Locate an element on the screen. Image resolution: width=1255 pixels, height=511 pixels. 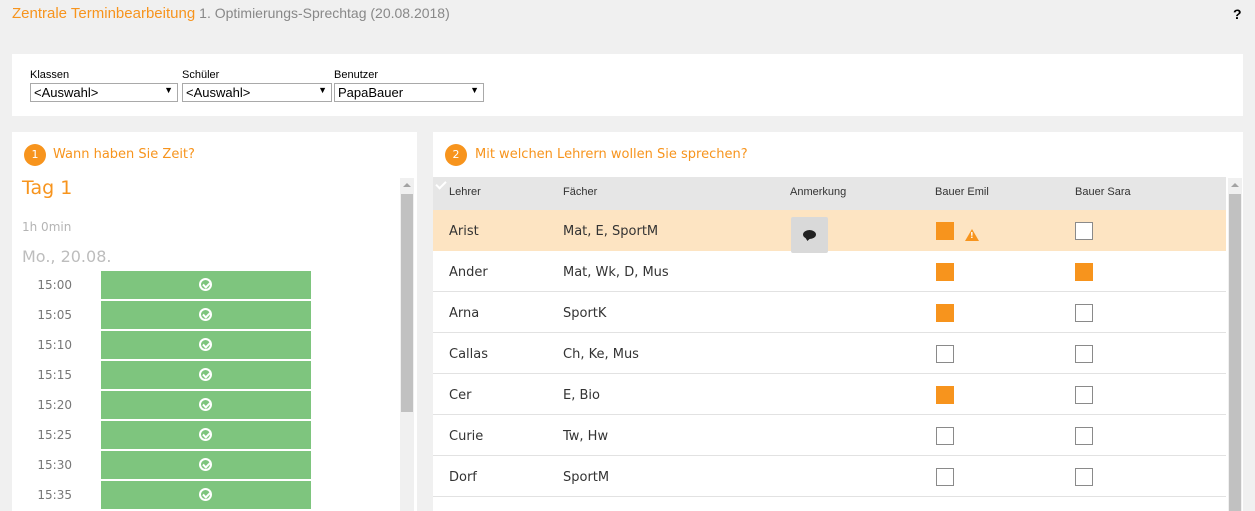
slots-scrollbar is located at coordinates (407, 344).